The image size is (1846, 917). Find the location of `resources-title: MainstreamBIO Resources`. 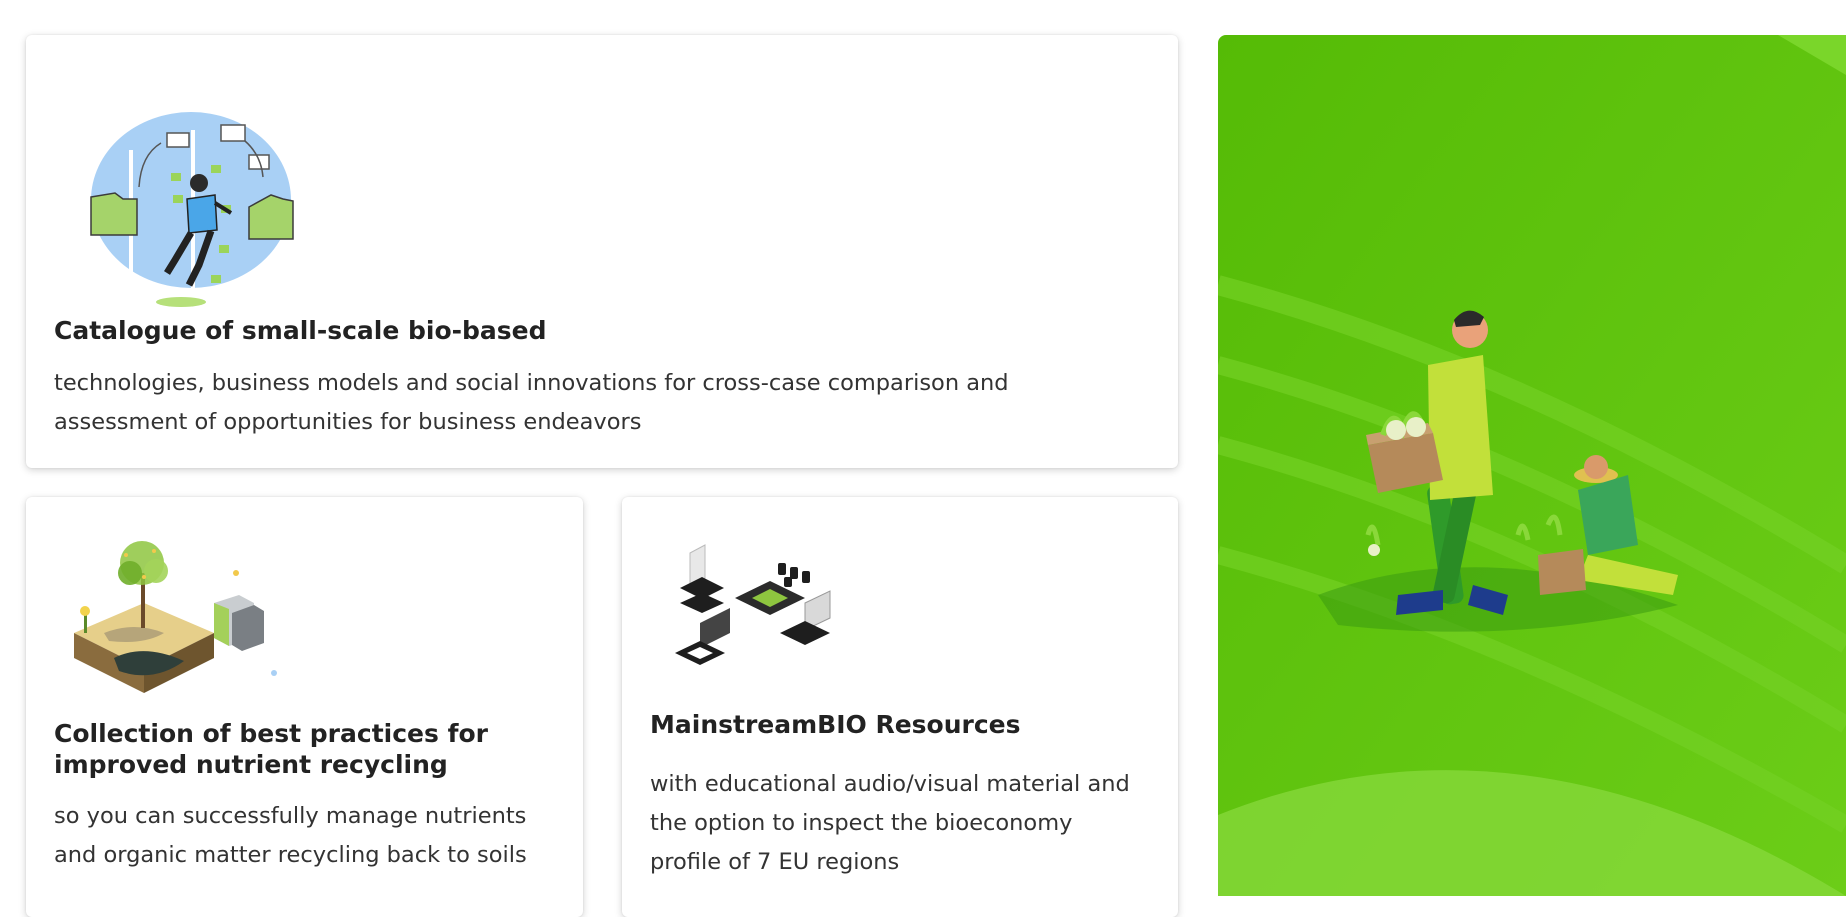

resources-title: MainstreamBIO Resources is located at coordinates (835, 724).